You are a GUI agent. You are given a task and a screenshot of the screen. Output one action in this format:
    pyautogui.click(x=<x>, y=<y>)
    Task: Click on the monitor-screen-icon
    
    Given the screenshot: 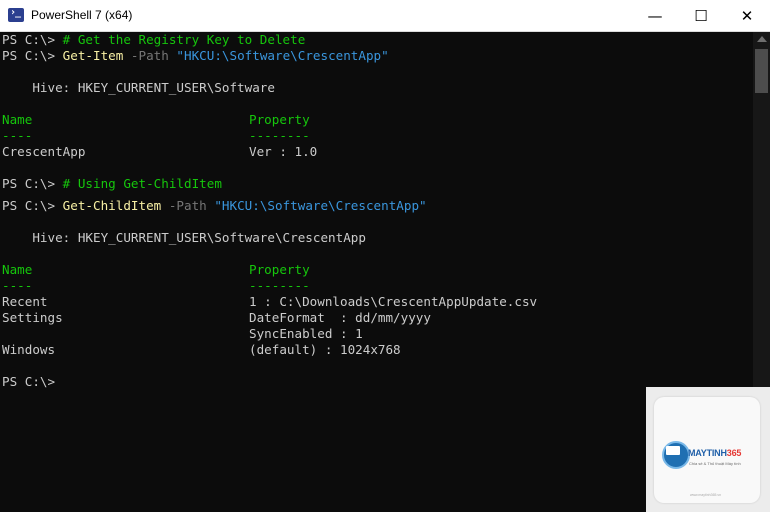 What is the action you would take?
    pyautogui.click(x=673, y=450)
    